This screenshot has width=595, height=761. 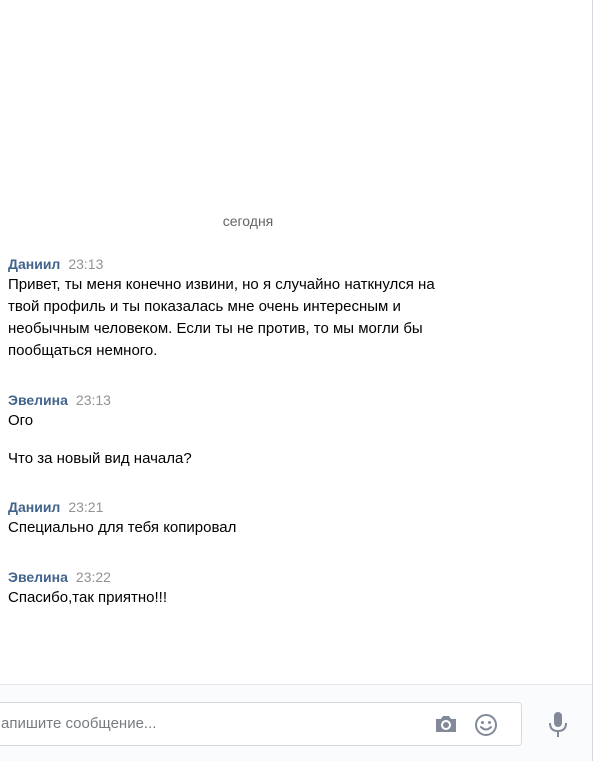 What do you see at coordinates (446, 724) in the screenshot?
I see `camera-icon` at bounding box center [446, 724].